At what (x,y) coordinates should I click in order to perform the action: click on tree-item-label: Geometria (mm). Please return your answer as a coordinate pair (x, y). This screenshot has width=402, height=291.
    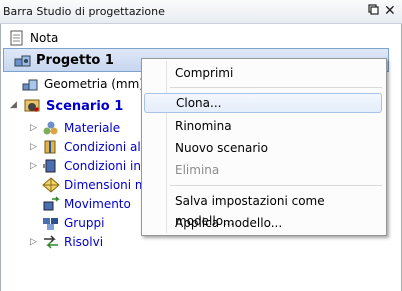
    Looking at the image, I should click on (94, 84).